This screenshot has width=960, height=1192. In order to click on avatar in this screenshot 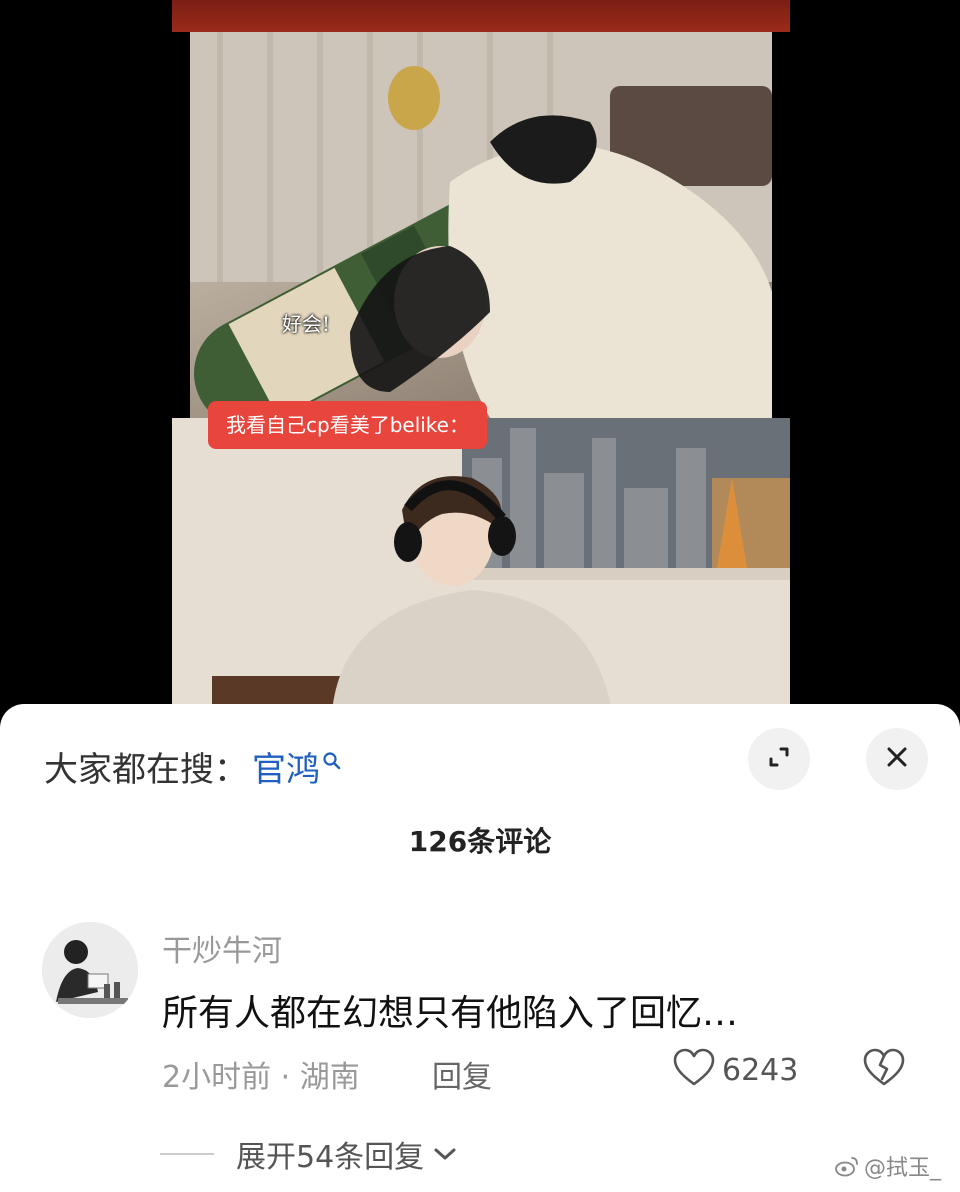, I will do `click(90, 970)`.